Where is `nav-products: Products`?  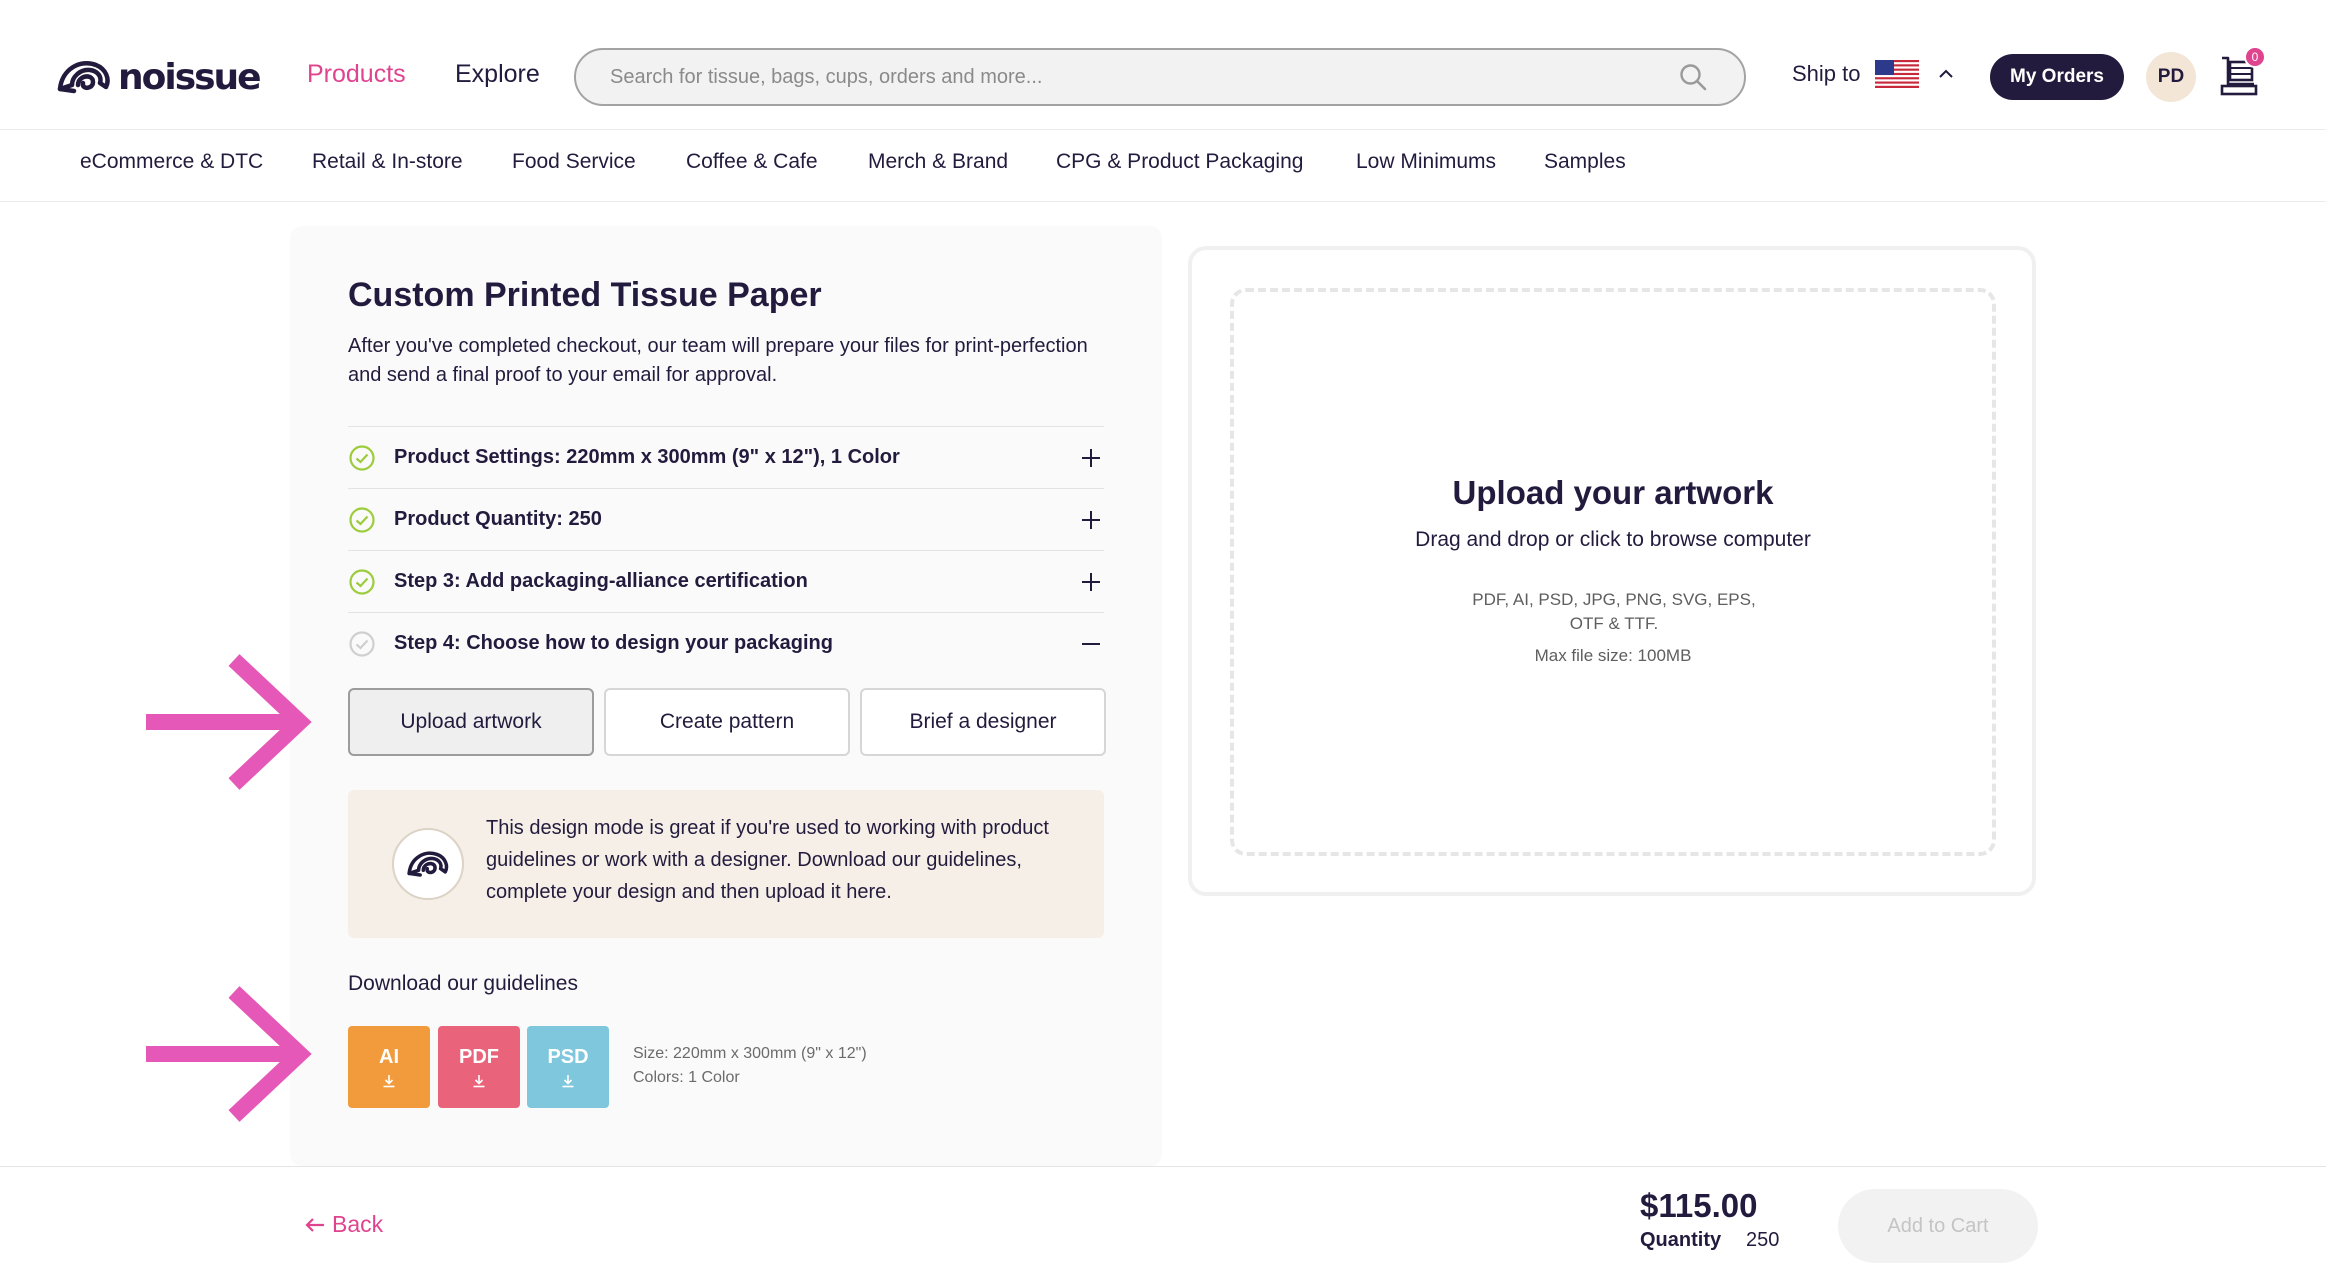
nav-products: Products is located at coordinates (356, 74).